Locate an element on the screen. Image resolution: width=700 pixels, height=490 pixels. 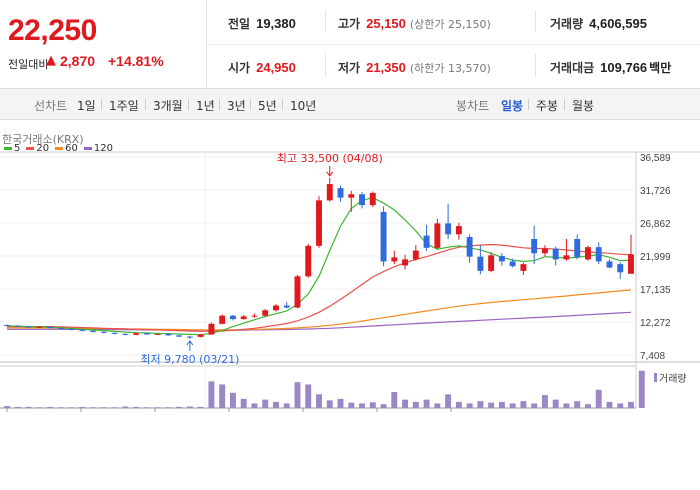
ma120-line is located at coordinates (319, 321).